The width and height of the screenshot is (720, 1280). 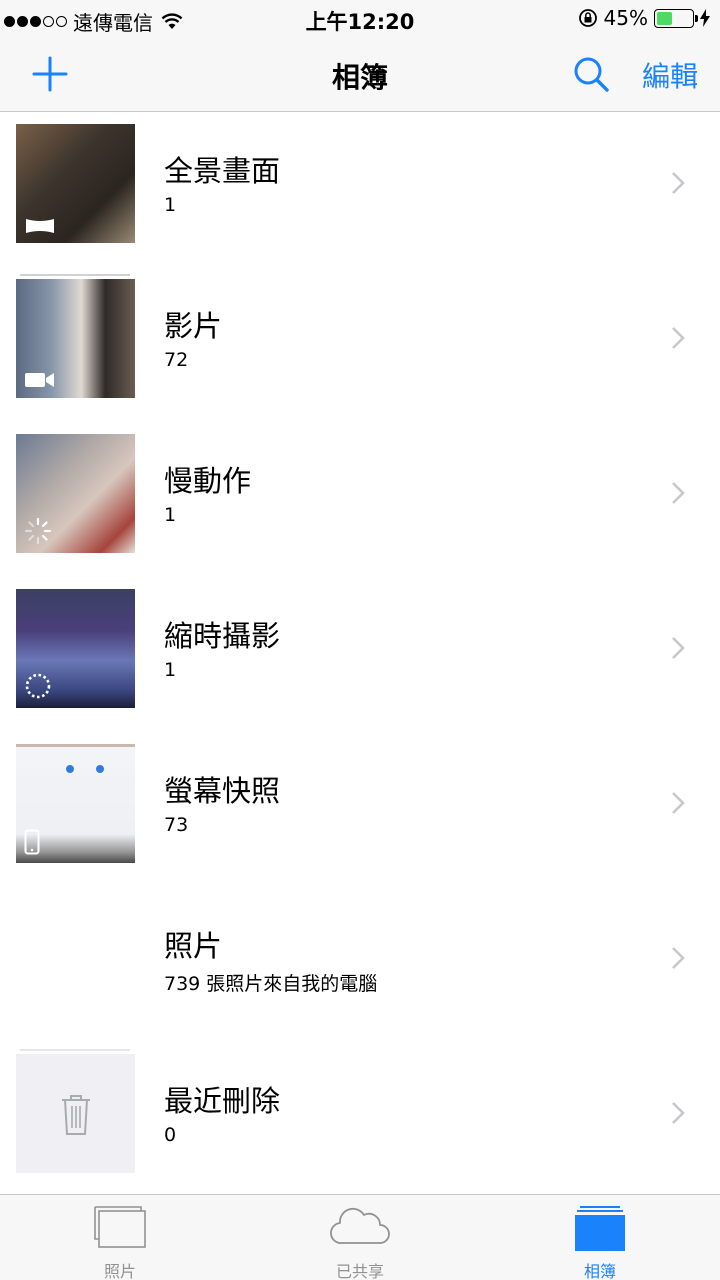 I want to click on search-icon, so click(x=592, y=74).